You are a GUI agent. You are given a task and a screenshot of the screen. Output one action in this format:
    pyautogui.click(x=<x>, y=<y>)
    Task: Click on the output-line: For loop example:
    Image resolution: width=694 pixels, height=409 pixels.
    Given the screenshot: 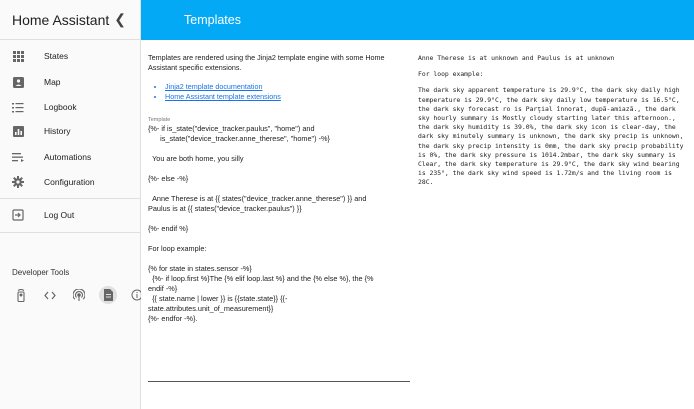 What is the action you would take?
    pyautogui.click(x=451, y=74)
    